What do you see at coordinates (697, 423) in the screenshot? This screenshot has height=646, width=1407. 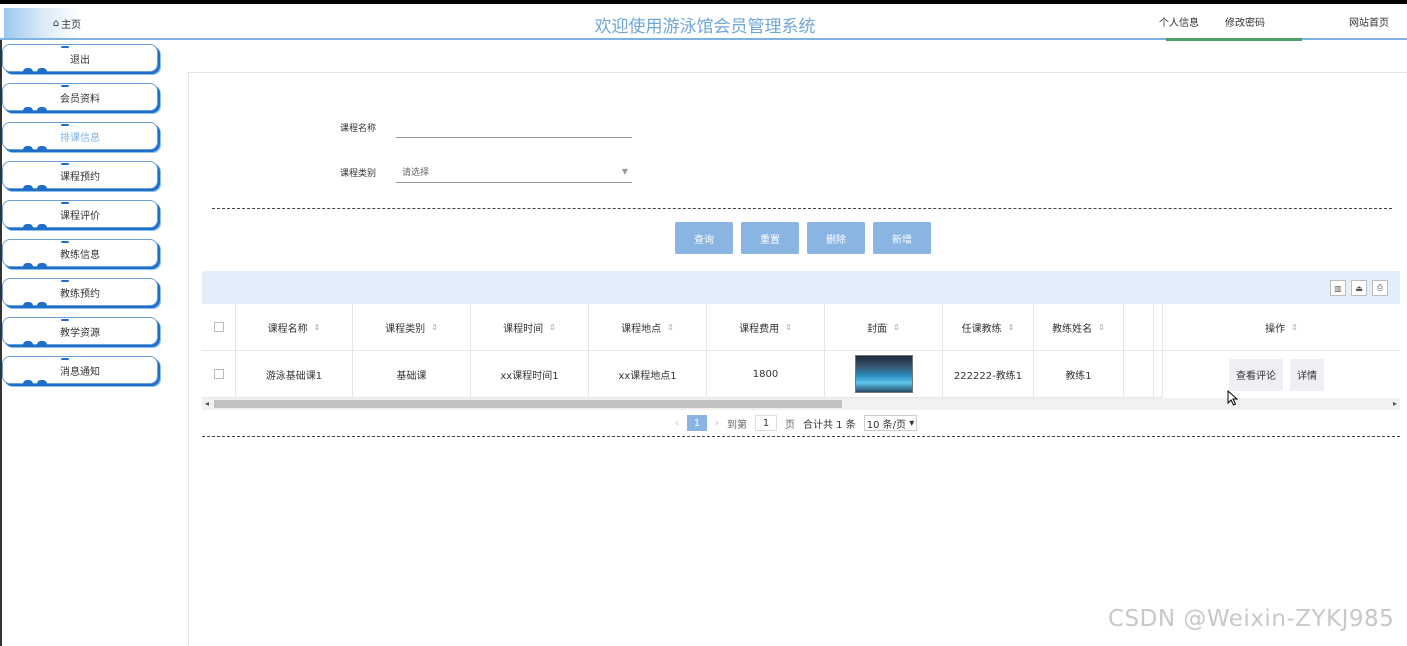 I see `page-number-current: 1` at bounding box center [697, 423].